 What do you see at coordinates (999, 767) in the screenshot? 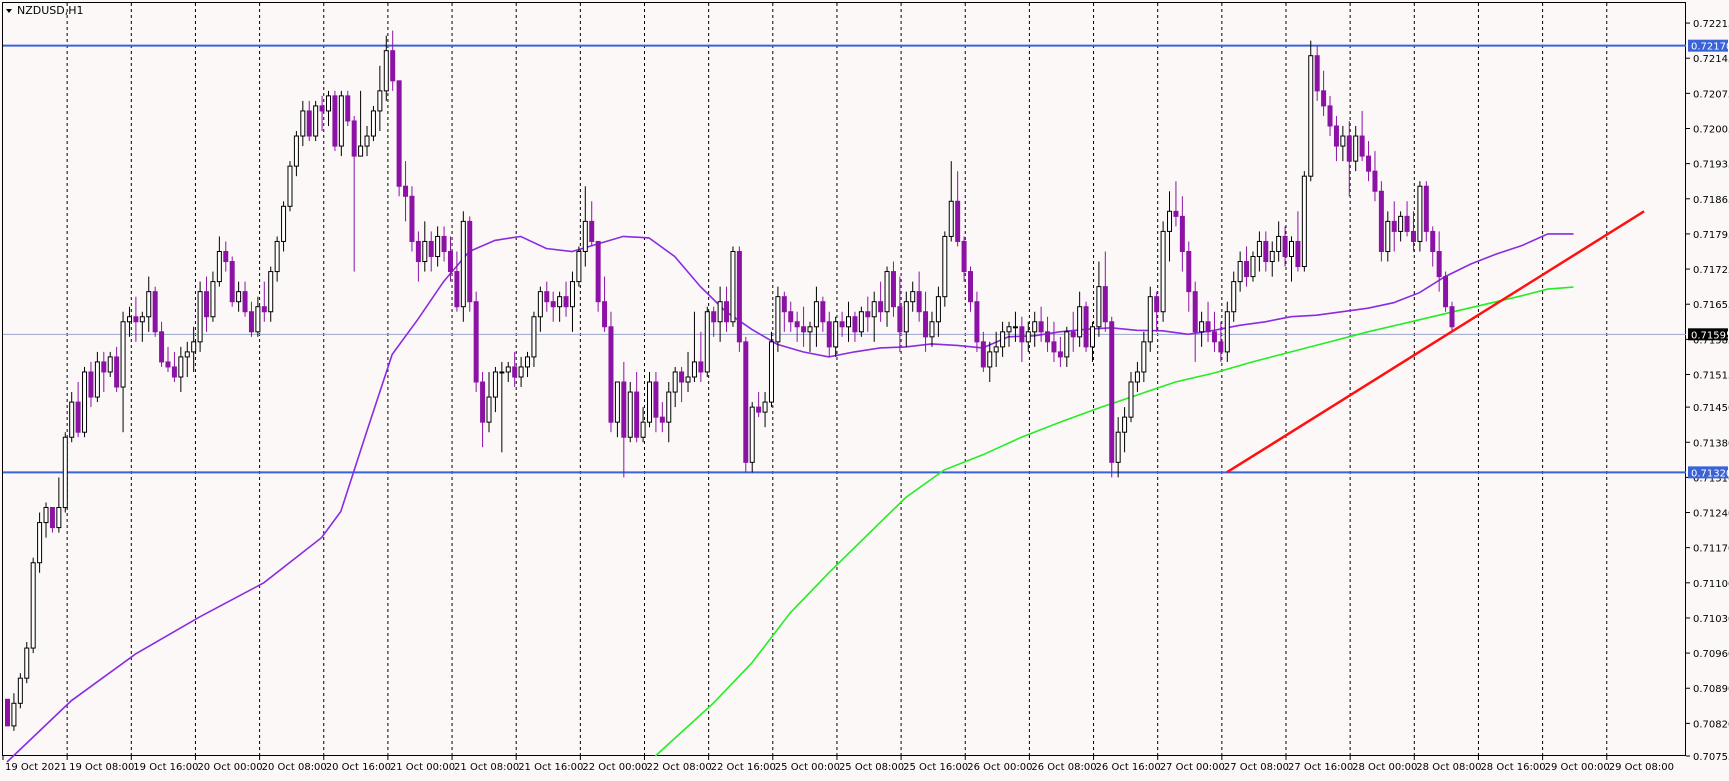
I see `x-tick-label: 26 Oct 00:00` at bounding box center [999, 767].